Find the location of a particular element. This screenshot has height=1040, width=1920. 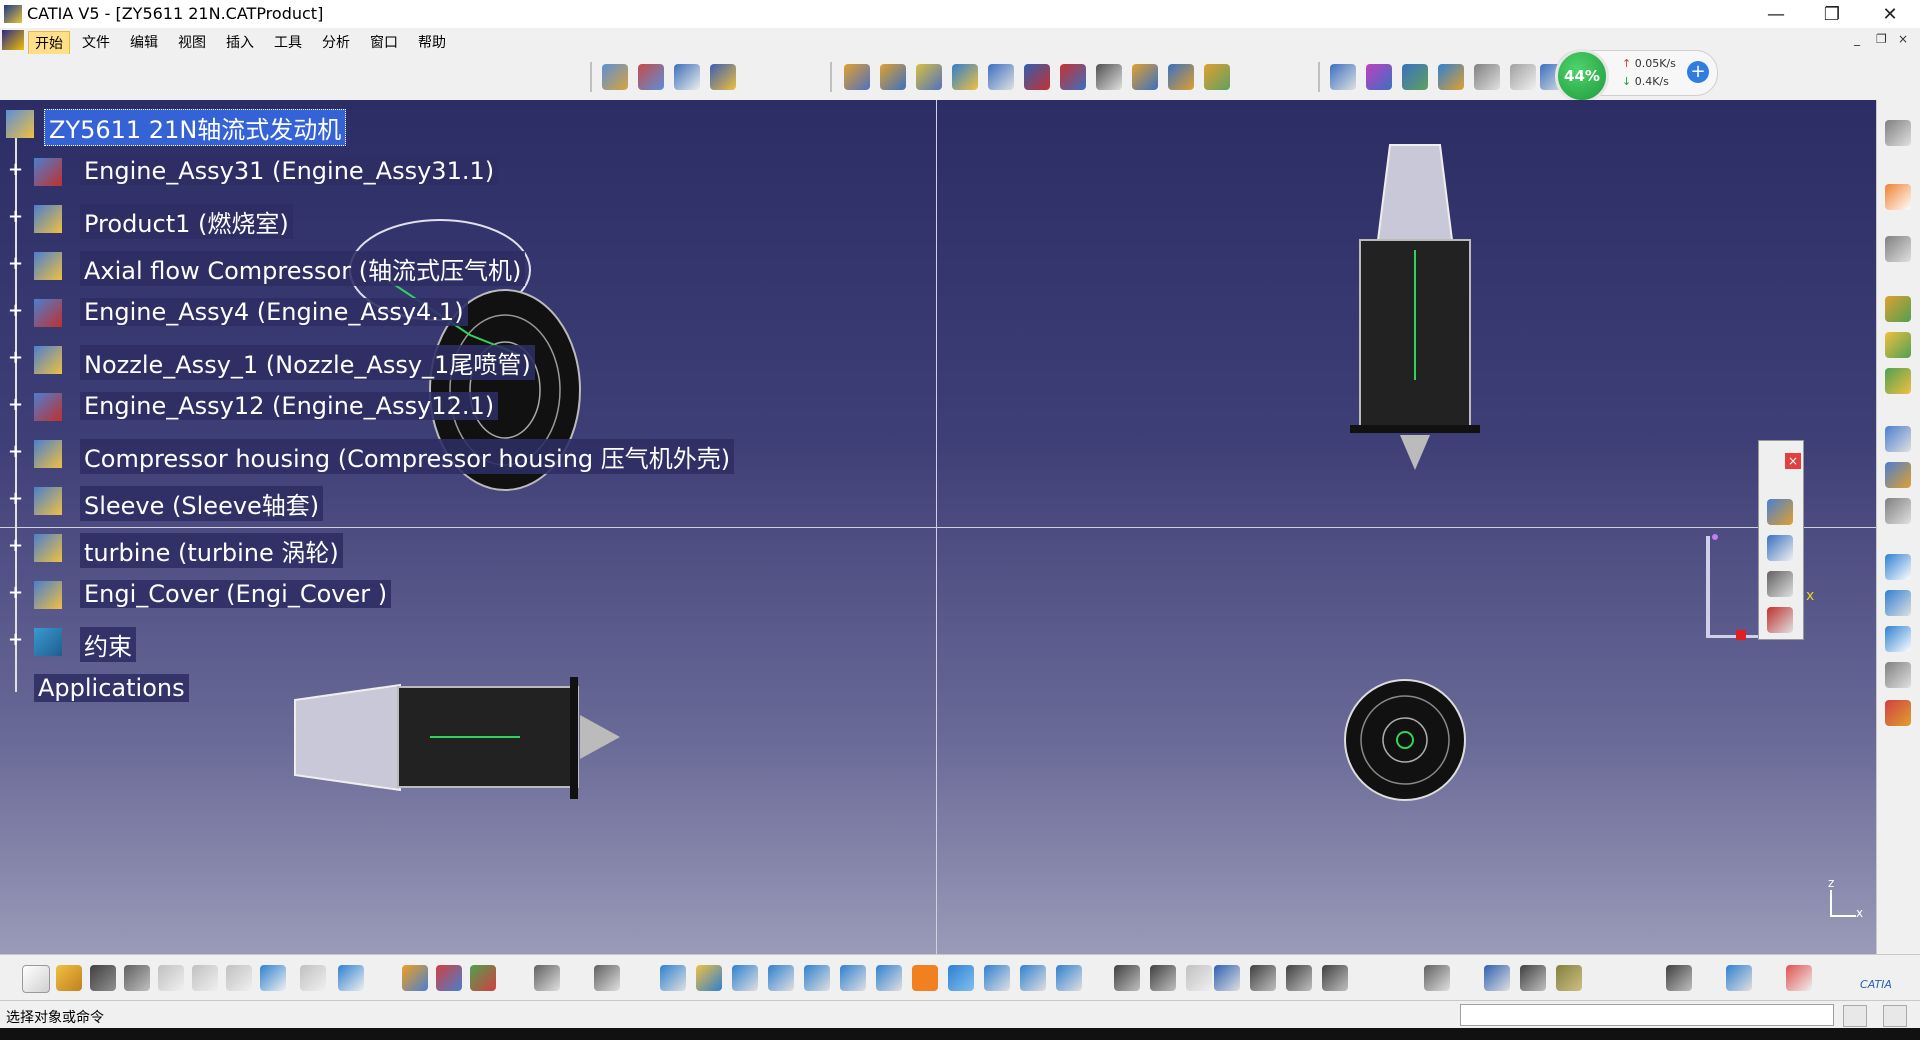

tree-item-engine-assy31: + Engine_Assy31 (Engine_Assy31.1) is located at coordinates (260, 172).